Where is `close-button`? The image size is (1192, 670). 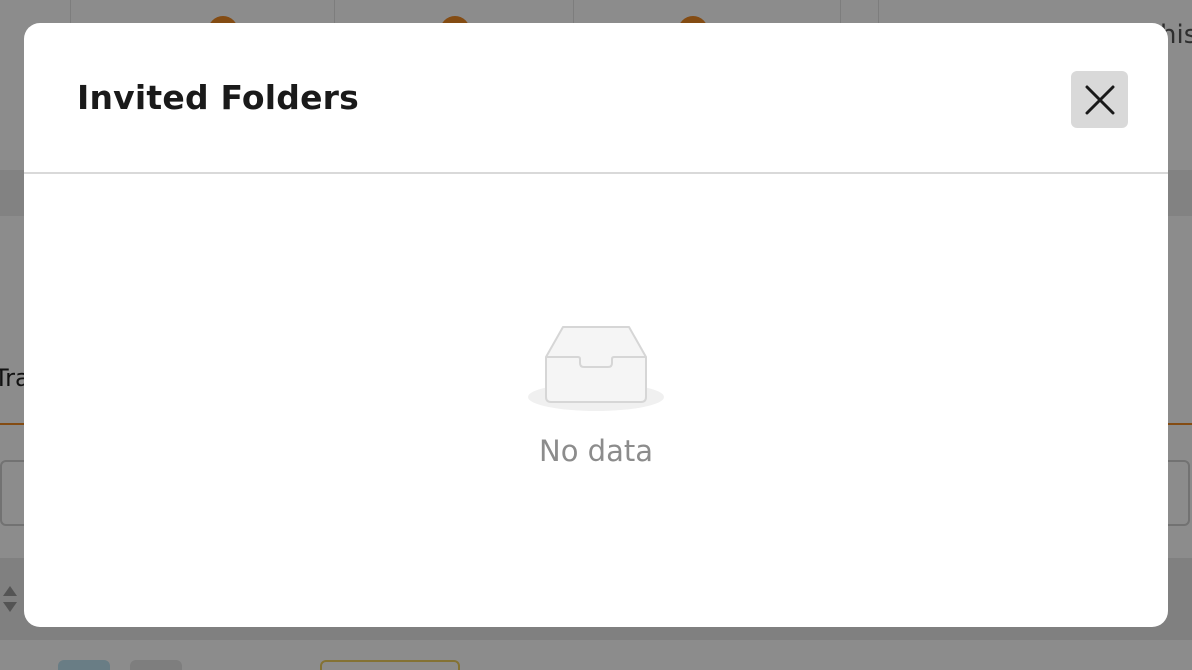
close-button is located at coordinates (1099, 99).